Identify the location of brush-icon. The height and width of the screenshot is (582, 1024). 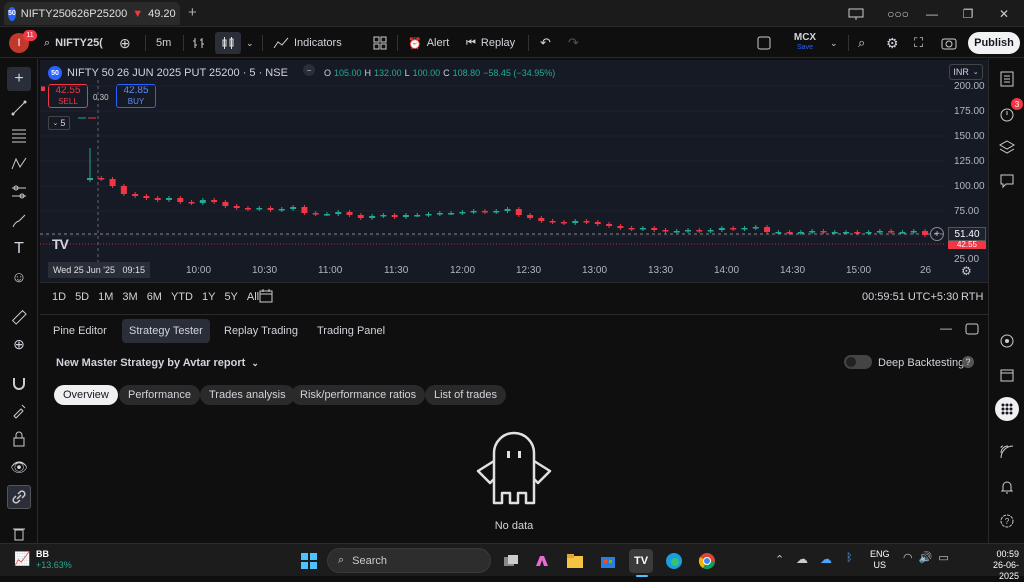
(19, 221).